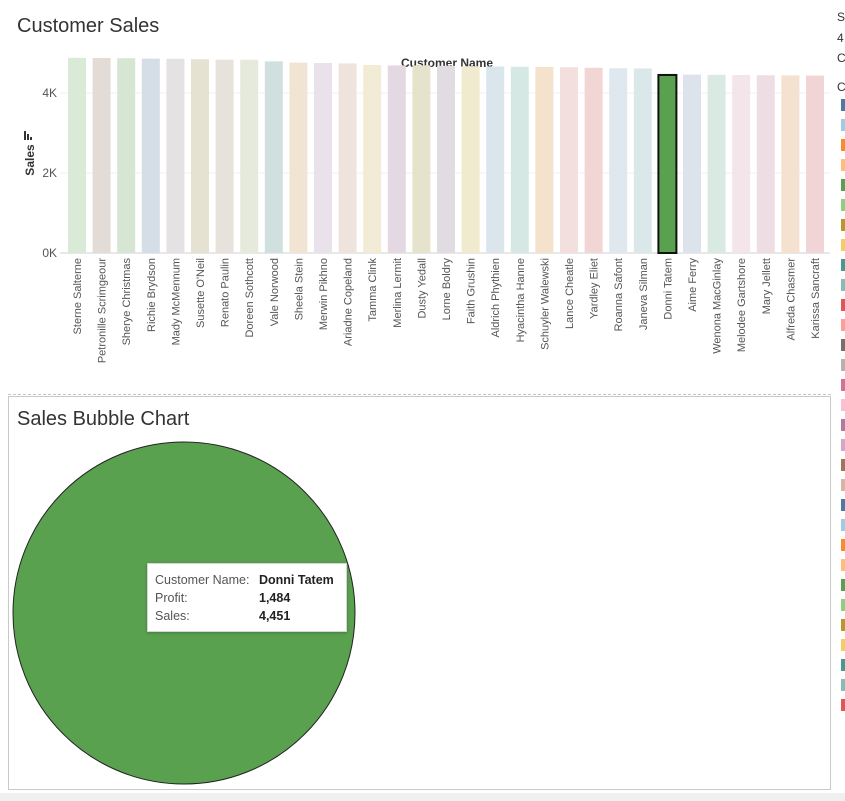  What do you see at coordinates (422, 797) in the screenshot?
I see `bottom-scroll-bar` at bounding box center [422, 797].